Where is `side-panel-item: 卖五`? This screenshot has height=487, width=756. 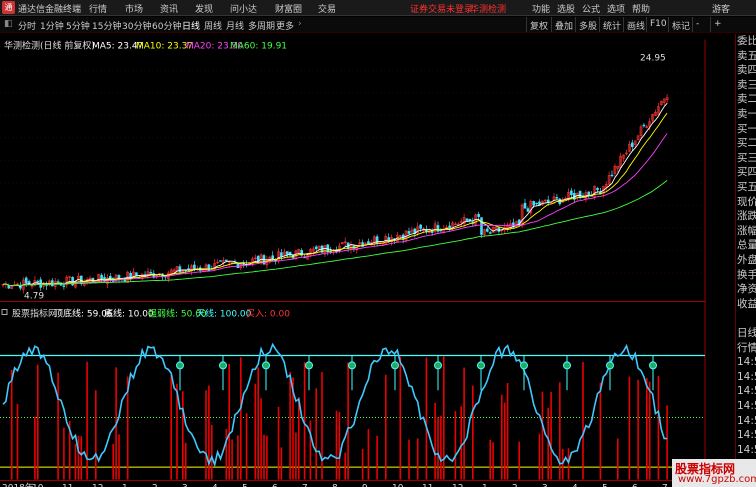
side-panel-item: 卖五 is located at coordinates (746, 56).